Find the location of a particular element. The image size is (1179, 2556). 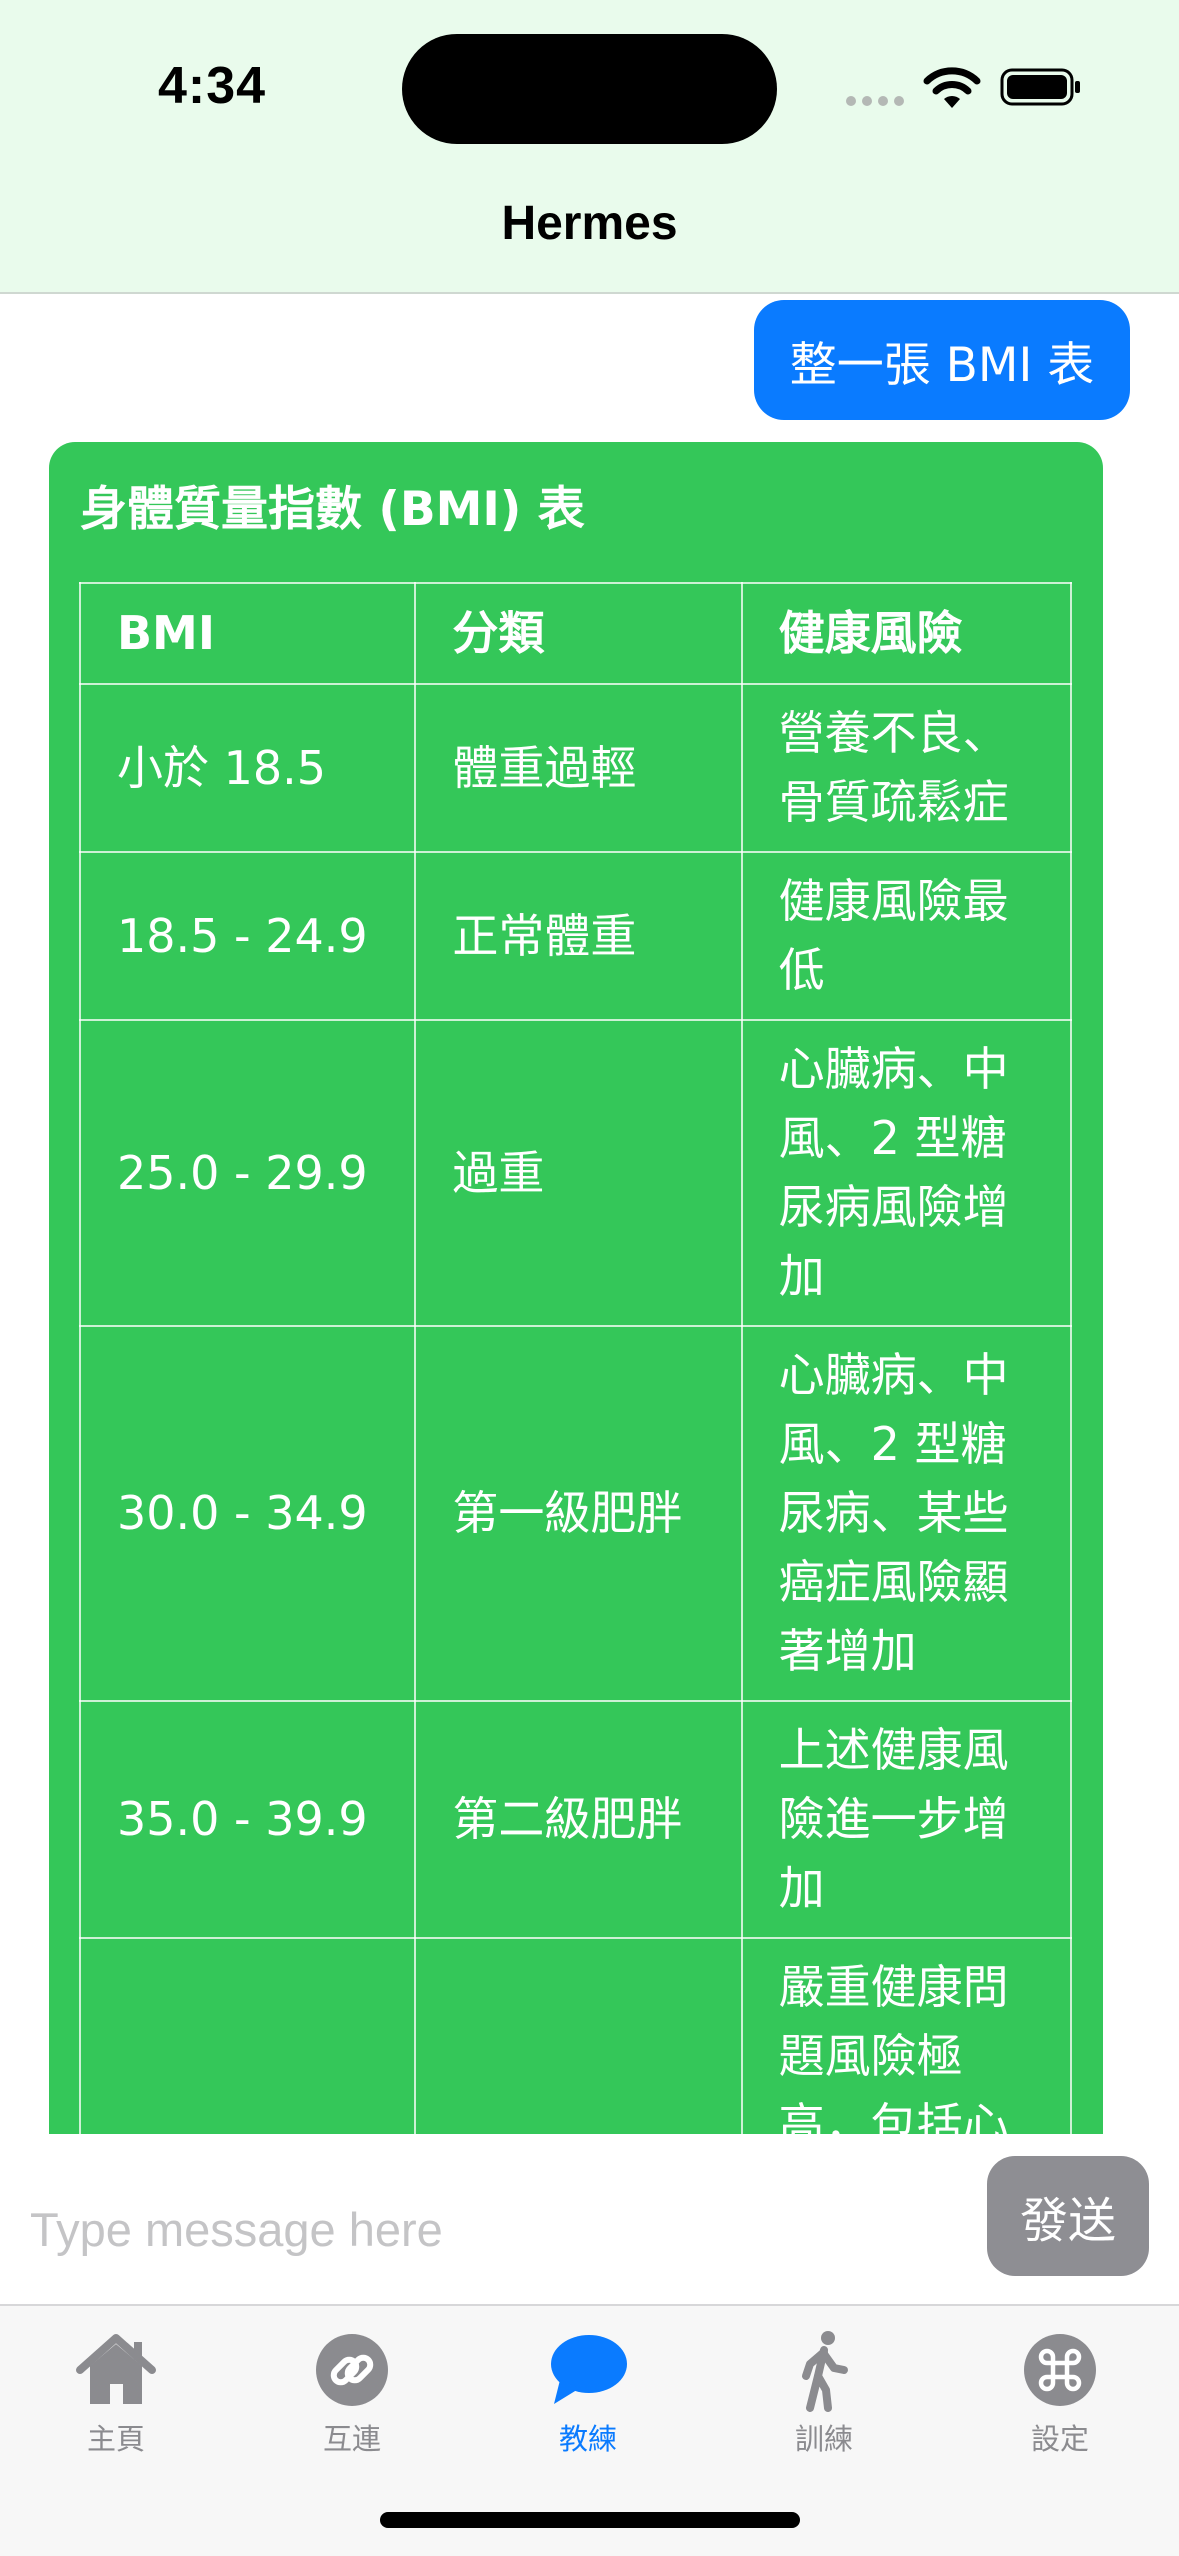

user-message-bubble: 整一張 BMI 表 is located at coordinates (942, 360).